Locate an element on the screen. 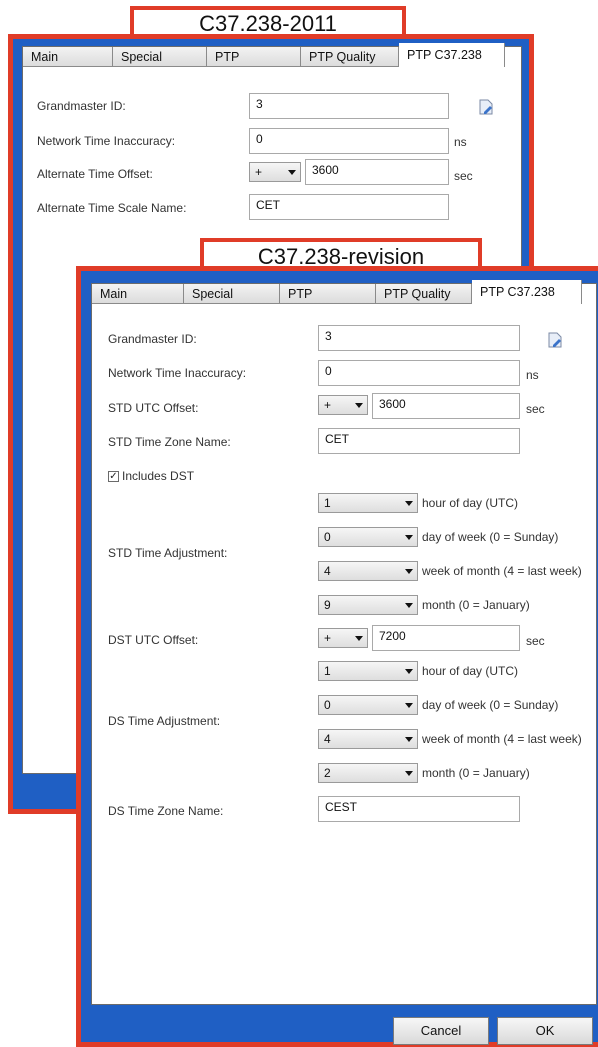  std-utc-offset-label: STD UTC Offset: is located at coordinates (153, 408).